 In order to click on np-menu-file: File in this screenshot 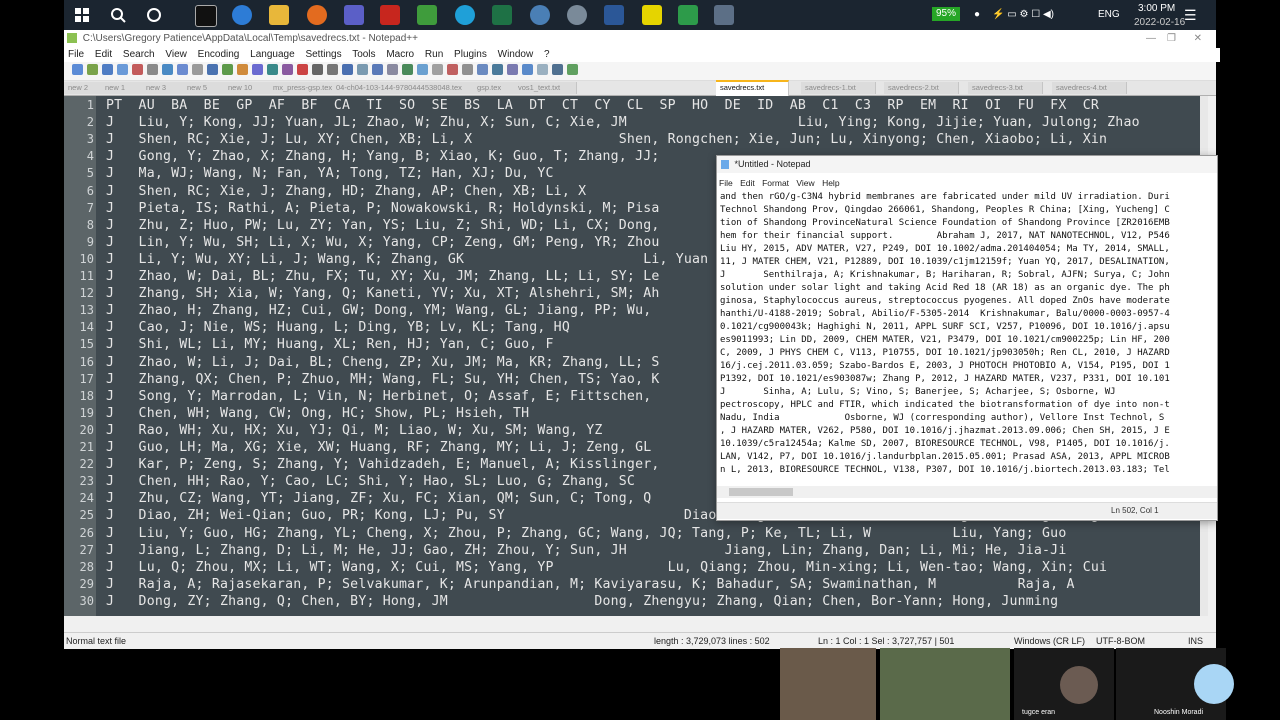, I will do `click(726, 183)`.